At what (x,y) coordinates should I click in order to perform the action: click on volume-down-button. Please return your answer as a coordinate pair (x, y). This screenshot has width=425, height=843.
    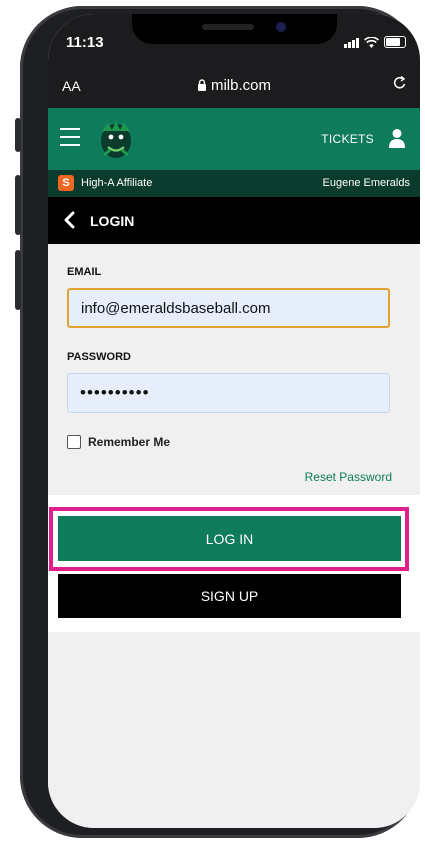
    Looking at the image, I should click on (18, 280).